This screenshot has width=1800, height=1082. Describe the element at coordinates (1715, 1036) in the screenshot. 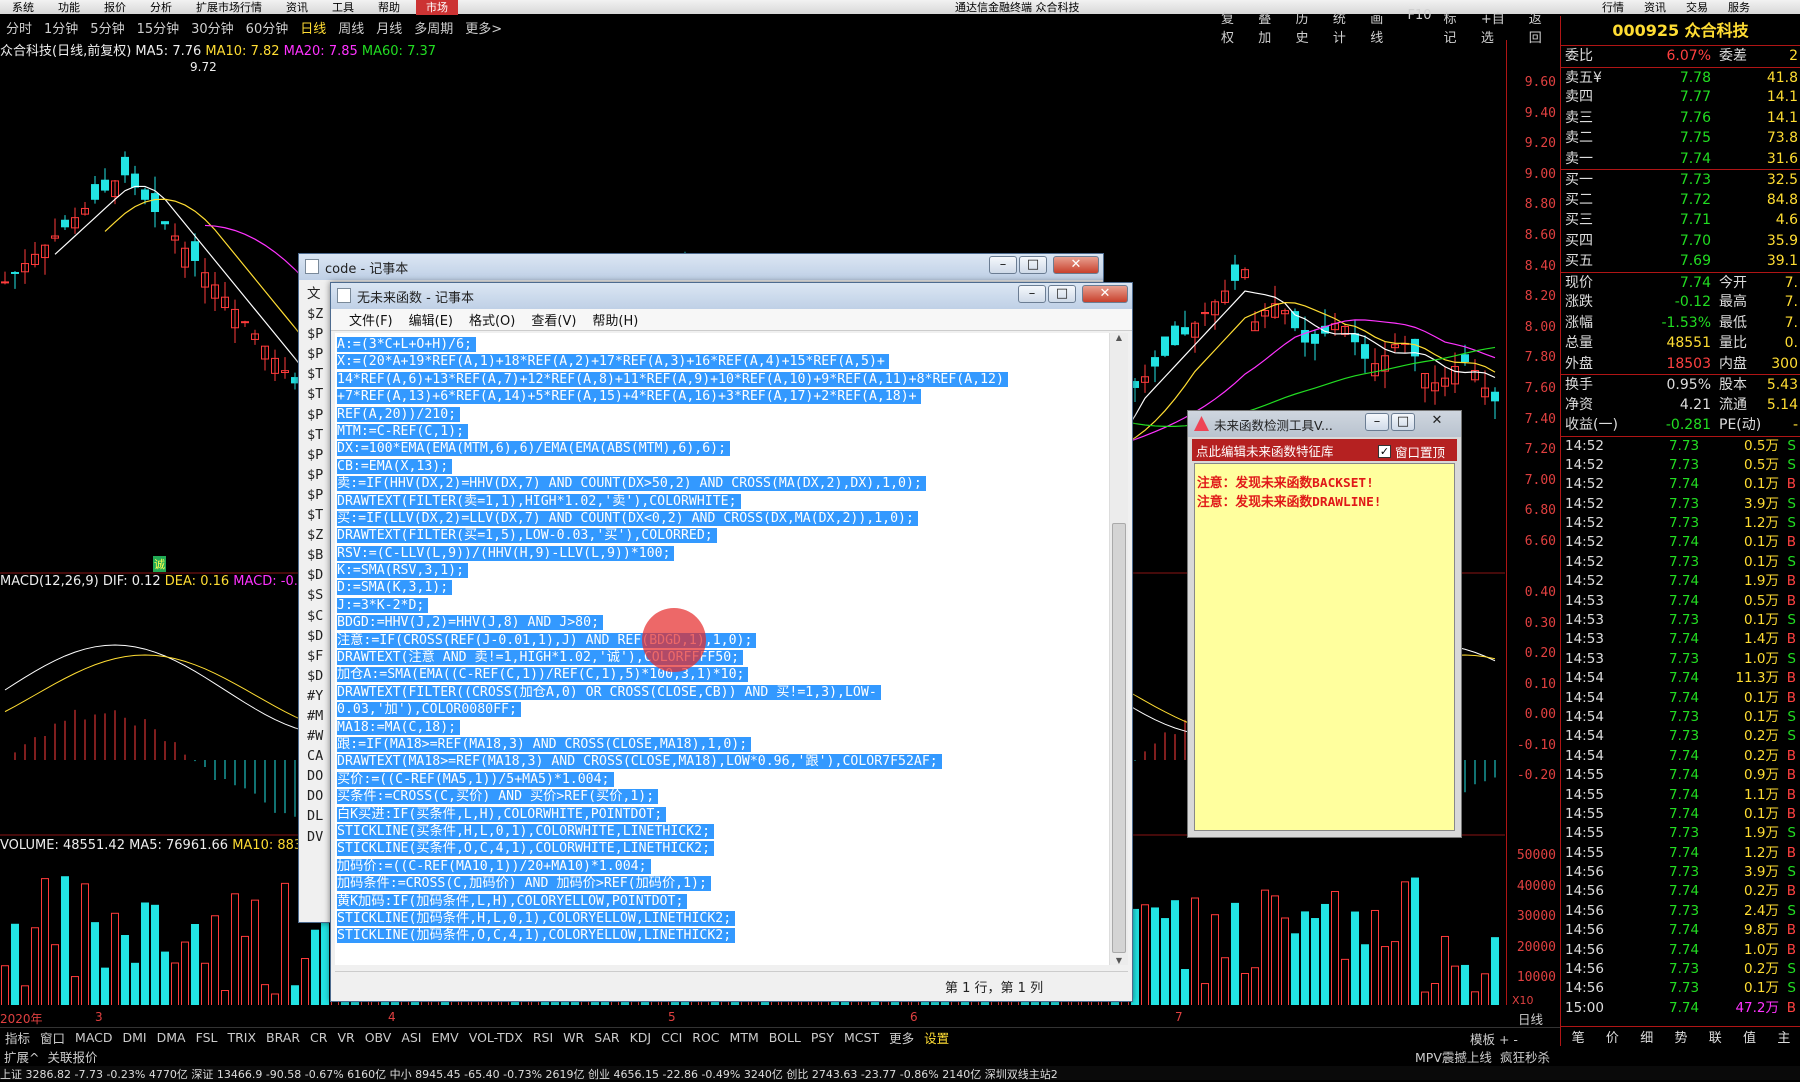

I see `quote-tab-4: 联` at that location.